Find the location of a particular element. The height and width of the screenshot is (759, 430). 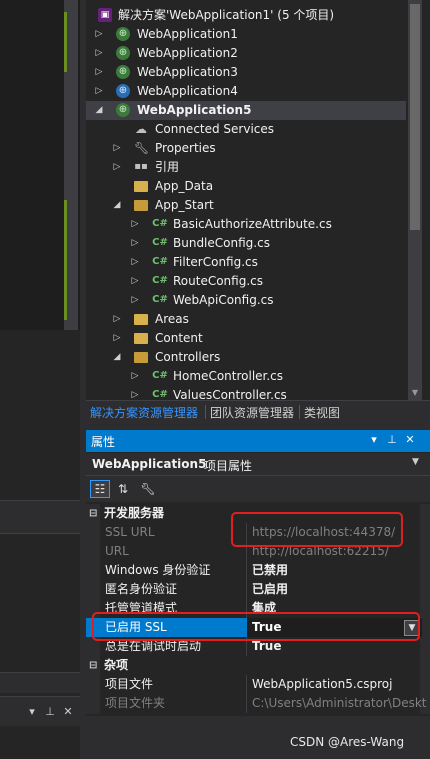

output-panel-body is located at coordinates (40, 742).